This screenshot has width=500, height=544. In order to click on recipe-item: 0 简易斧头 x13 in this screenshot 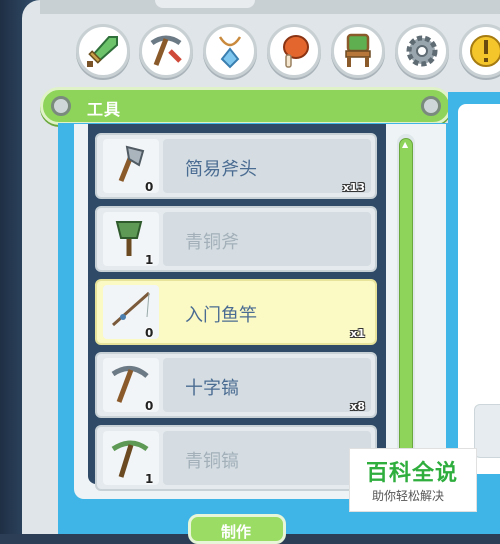, I will do `click(236, 166)`.